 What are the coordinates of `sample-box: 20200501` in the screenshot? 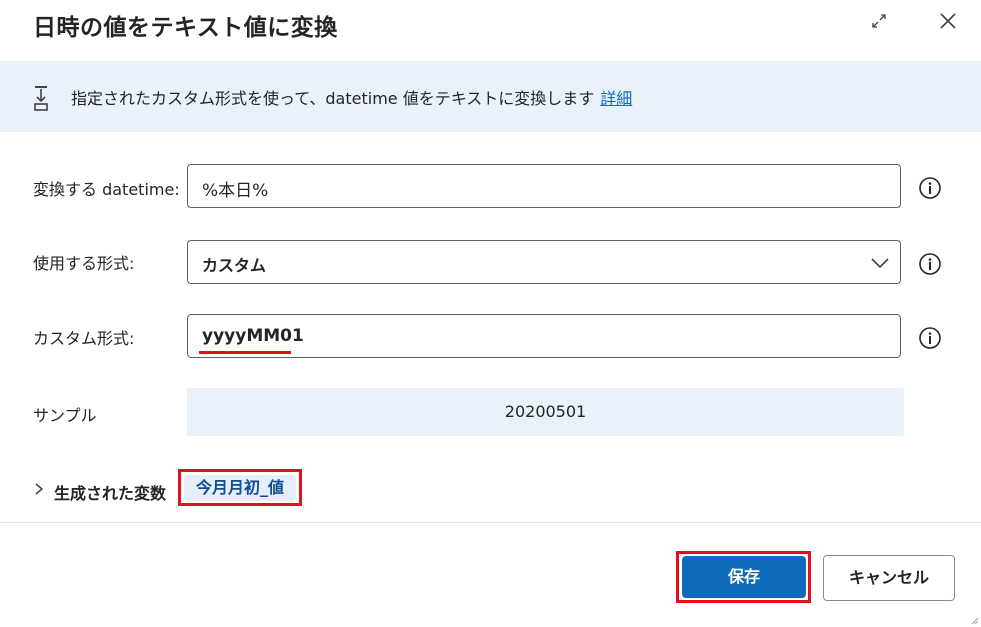 It's located at (545, 412).